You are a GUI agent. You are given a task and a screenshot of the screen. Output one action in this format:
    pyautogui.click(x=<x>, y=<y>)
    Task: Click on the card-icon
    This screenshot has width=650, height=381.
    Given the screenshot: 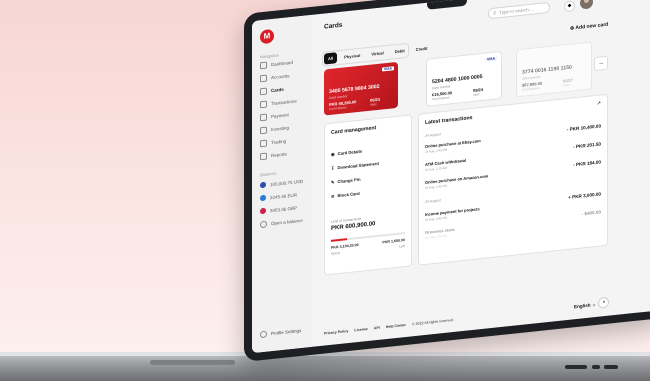 What is the action you would take?
    pyautogui.click(x=263, y=91)
    